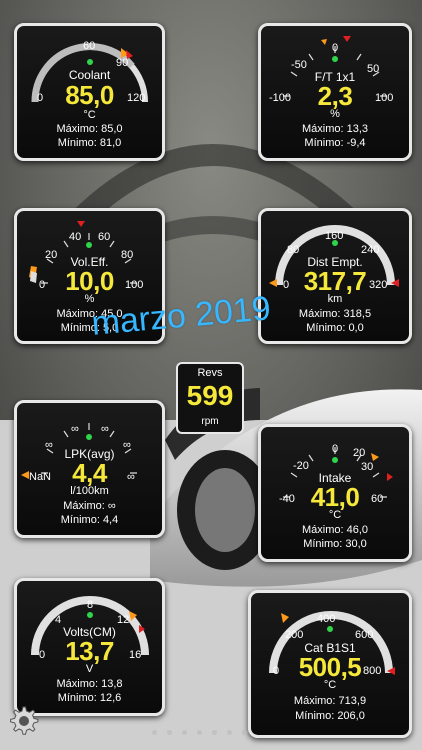 This screenshot has width=422, height=750. What do you see at coordinates (210, 421) in the screenshot?
I see `revs-unit: rpm` at bounding box center [210, 421].